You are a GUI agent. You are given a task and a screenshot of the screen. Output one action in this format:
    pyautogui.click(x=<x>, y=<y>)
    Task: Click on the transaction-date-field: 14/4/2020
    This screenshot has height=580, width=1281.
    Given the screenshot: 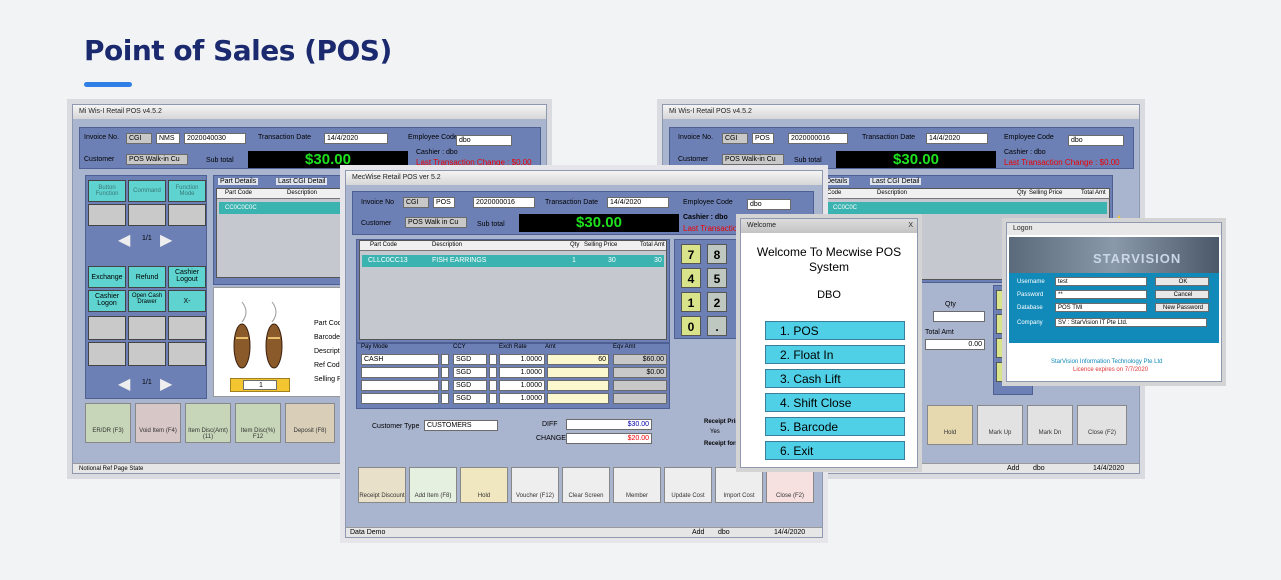 What is the action you would take?
    pyautogui.click(x=356, y=138)
    